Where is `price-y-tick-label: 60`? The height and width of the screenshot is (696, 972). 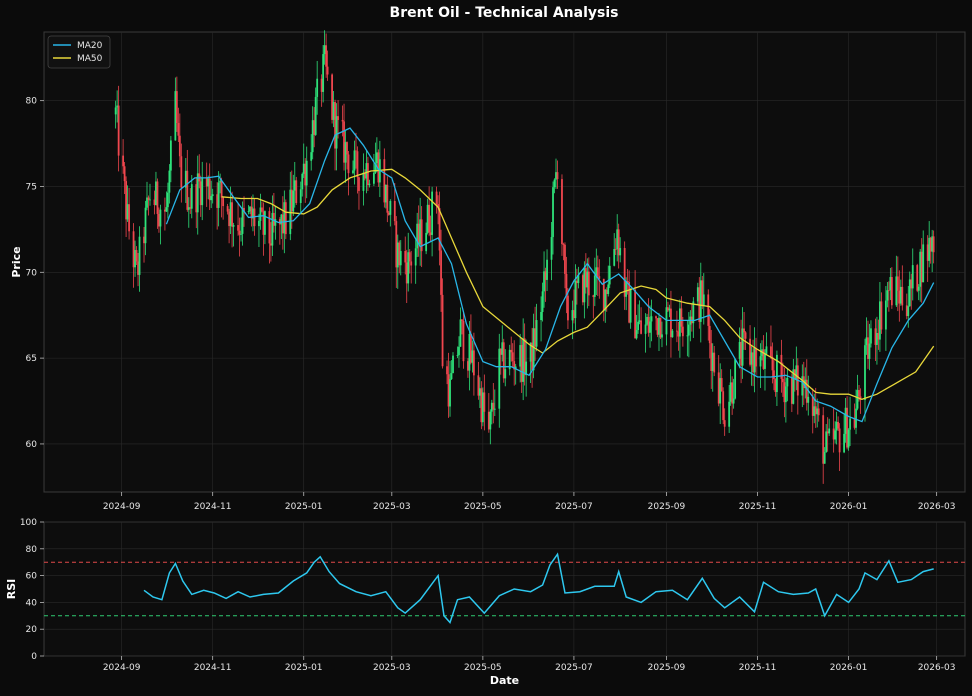
price-y-tick-label: 60 is located at coordinates (32, 445).